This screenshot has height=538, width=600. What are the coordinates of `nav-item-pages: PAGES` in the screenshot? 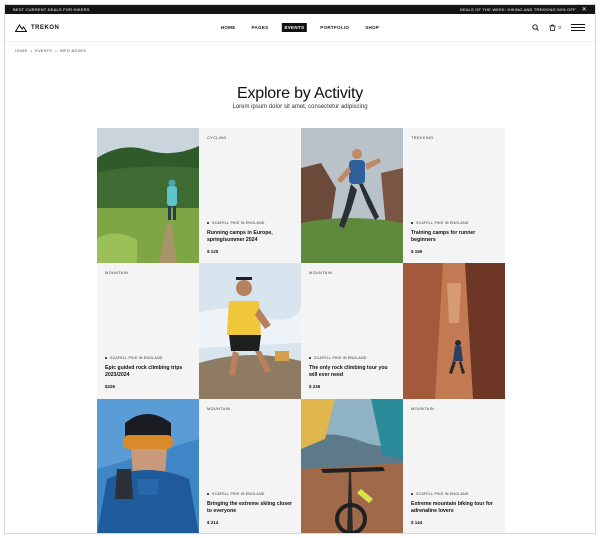 It's located at (260, 27).